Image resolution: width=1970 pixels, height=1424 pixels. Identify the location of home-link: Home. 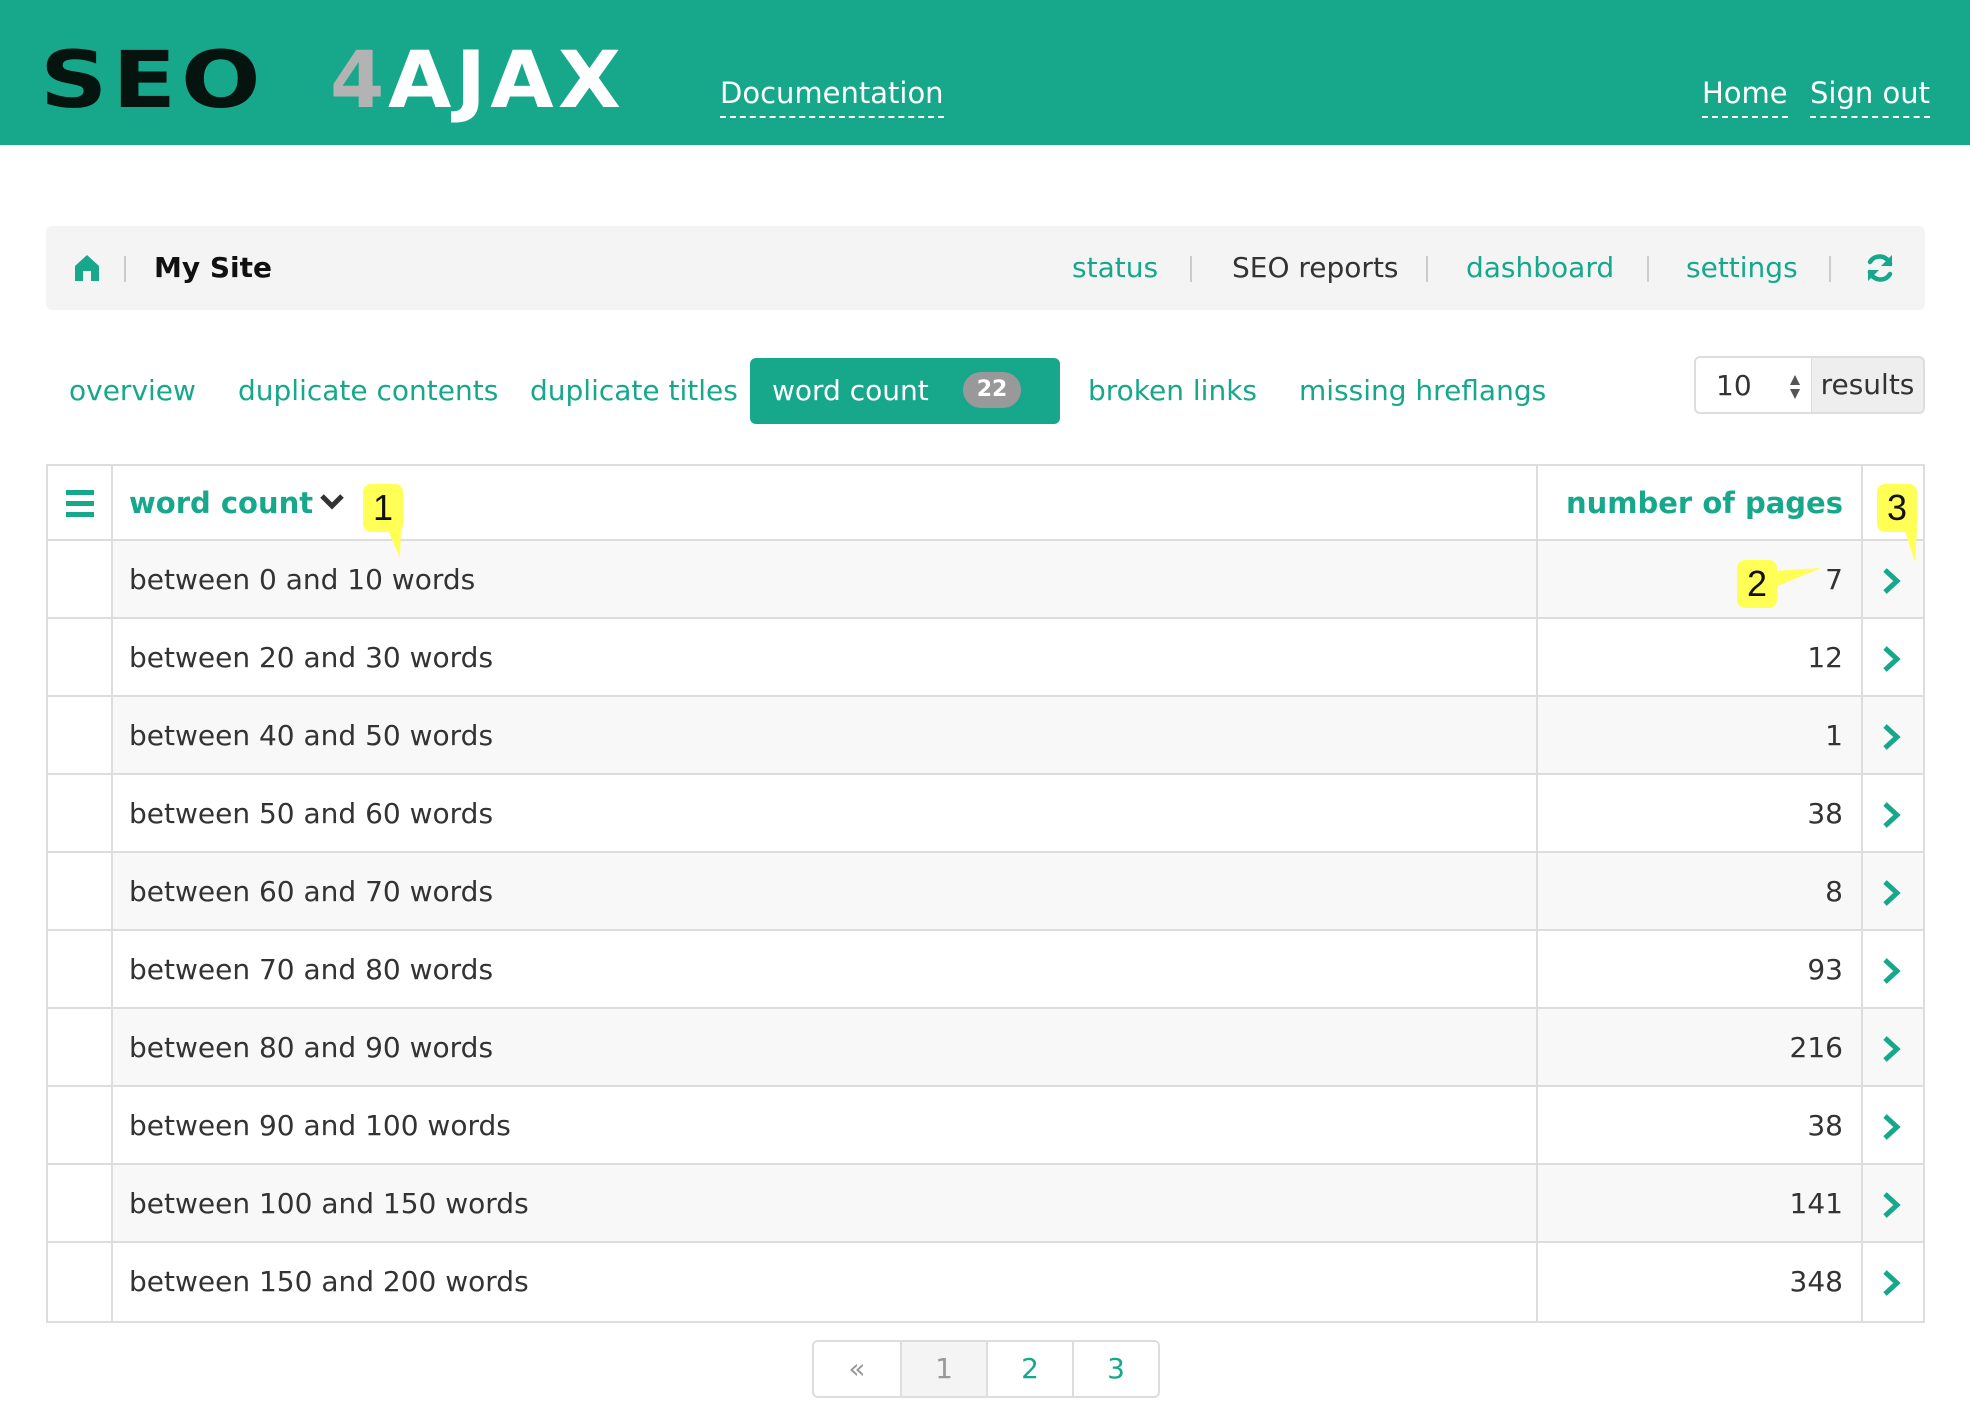
(1745, 97).